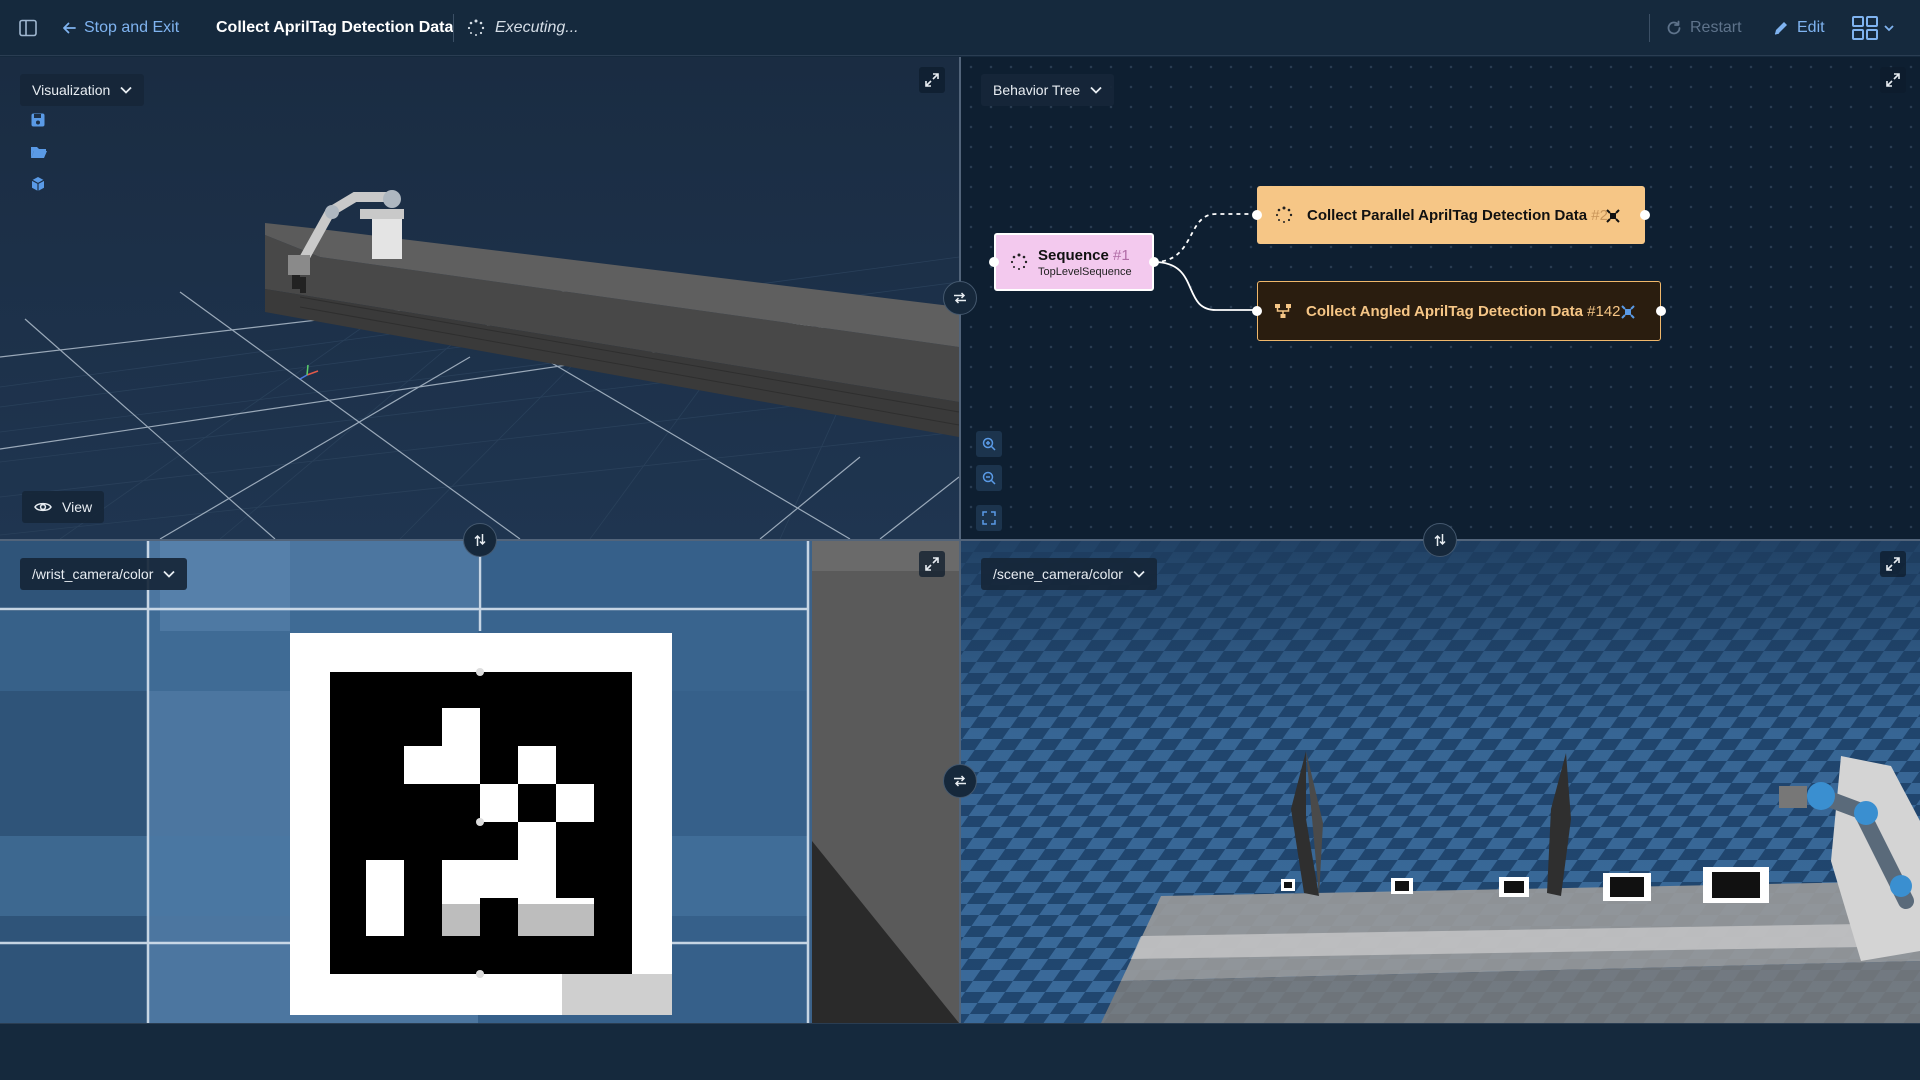 The image size is (1920, 1080). I want to click on edit-label: Edit, so click(1811, 27).